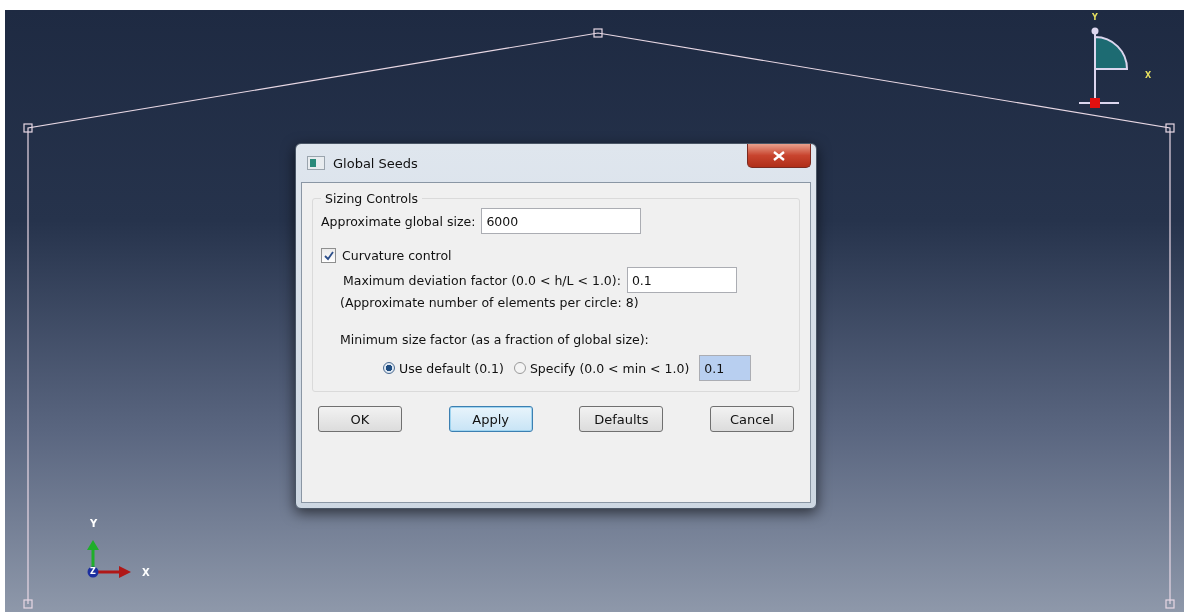 The height and width of the screenshot is (612, 1184). Describe the element at coordinates (109, 559) in the screenshot. I see `axis-triad-icon` at that location.